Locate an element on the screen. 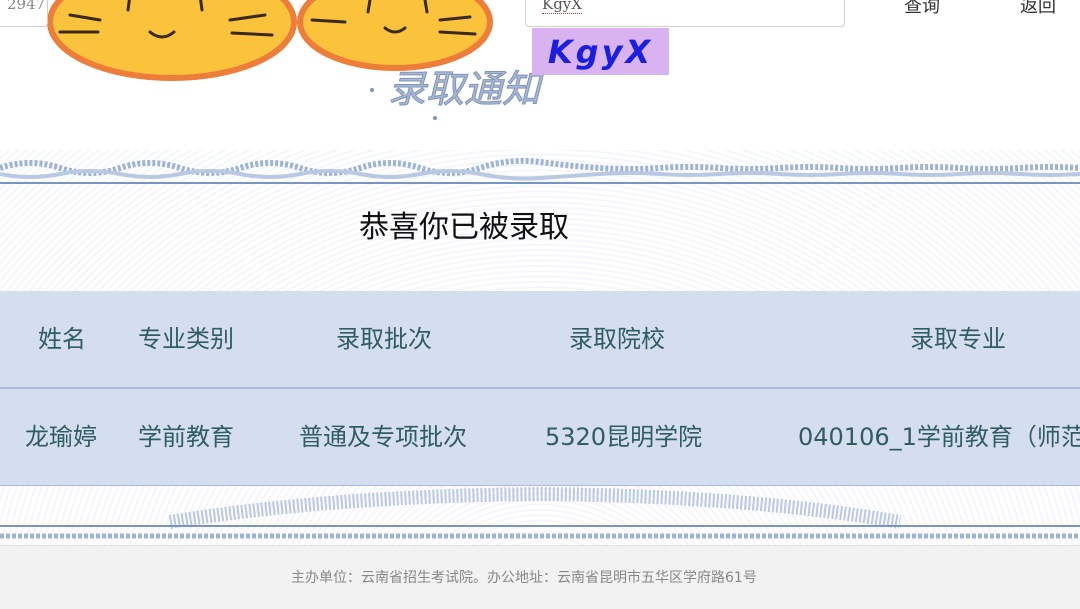 Image resolution: width=1080 pixels, height=609 pixels. guilloche-border-bottom is located at coordinates (540, 512).